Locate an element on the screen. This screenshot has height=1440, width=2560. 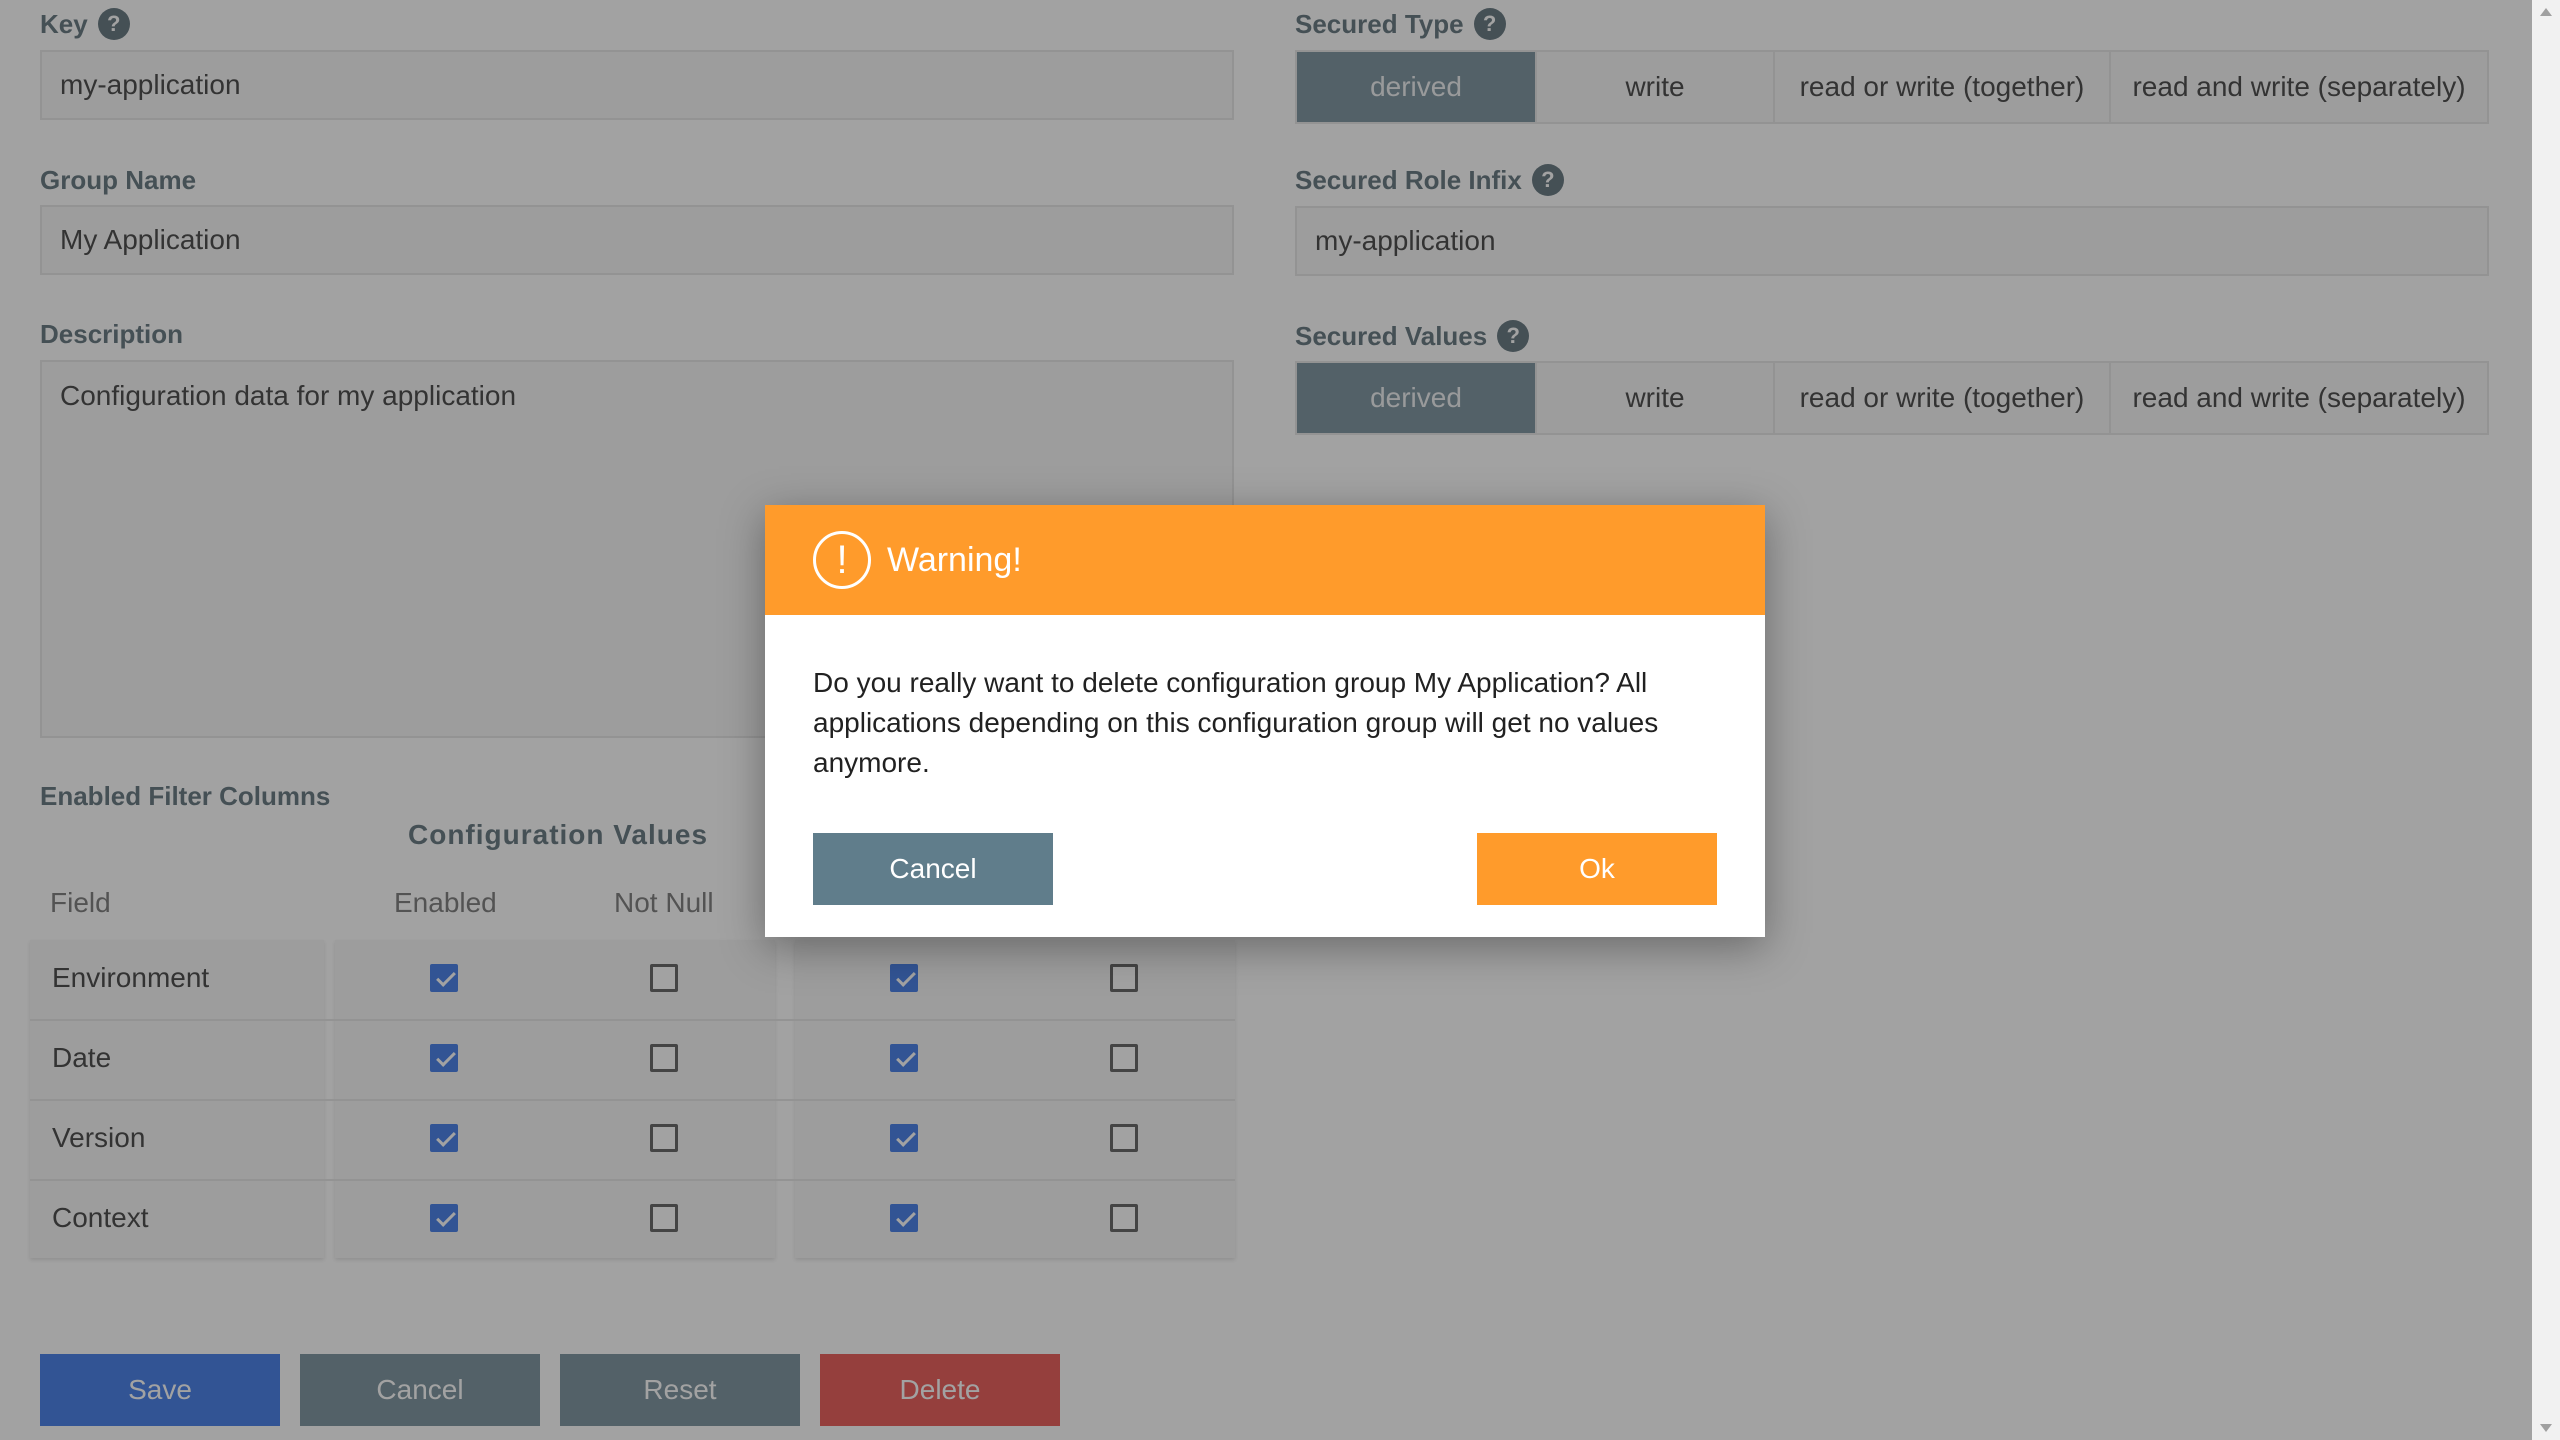
dialog-header: ! Warning! is located at coordinates (1265, 560).